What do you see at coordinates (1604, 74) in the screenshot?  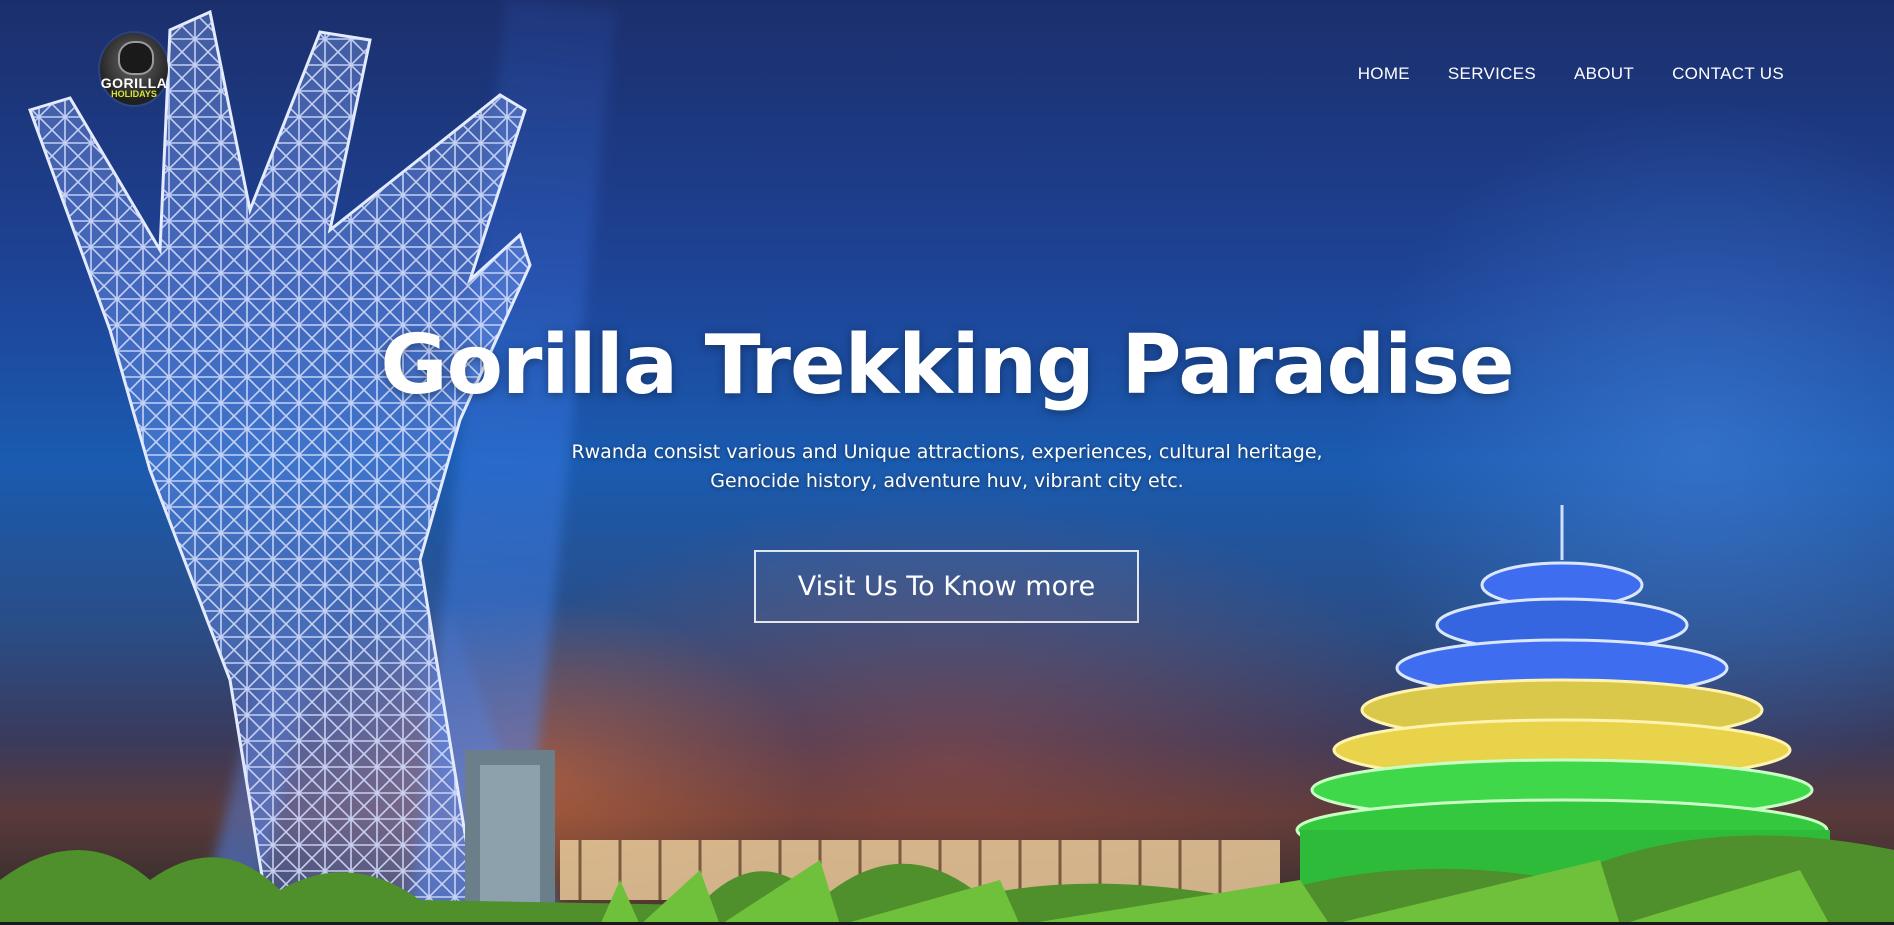 I see `nav-about: ABOUT` at bounding box center [1604, 74].